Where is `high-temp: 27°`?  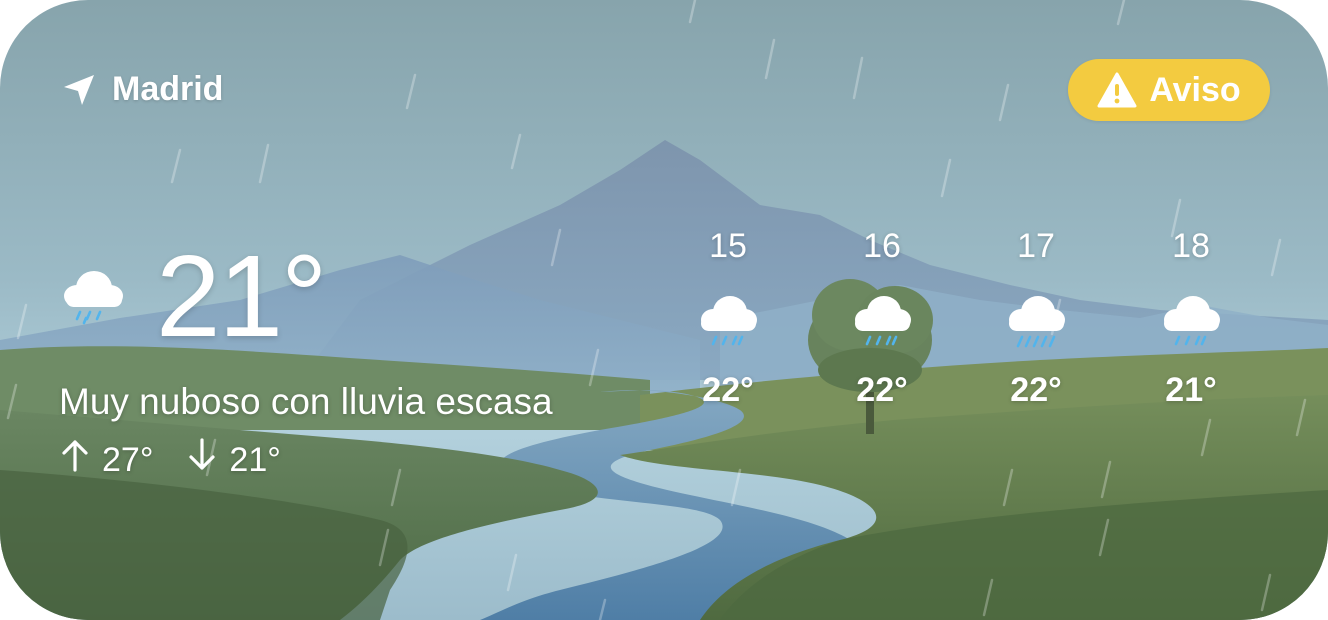
high-temp: 27° is located at coordinates (106, 459).